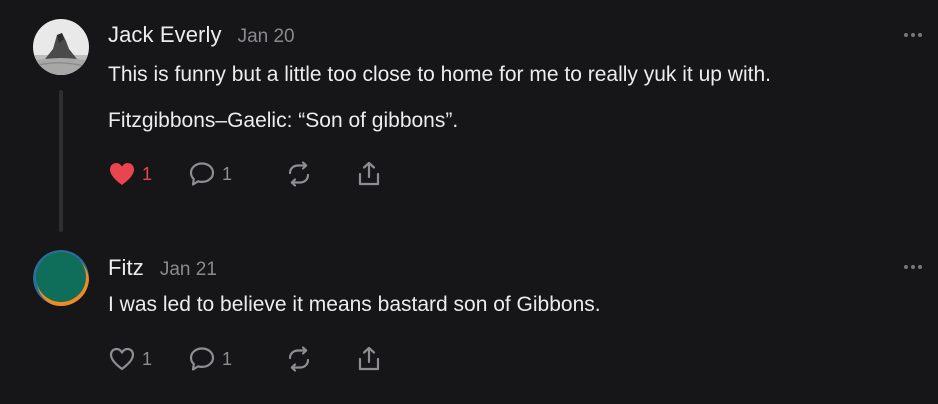 The image size is (938, 404). I want to click on green-orange-avatar-icon, so click(61, 278).